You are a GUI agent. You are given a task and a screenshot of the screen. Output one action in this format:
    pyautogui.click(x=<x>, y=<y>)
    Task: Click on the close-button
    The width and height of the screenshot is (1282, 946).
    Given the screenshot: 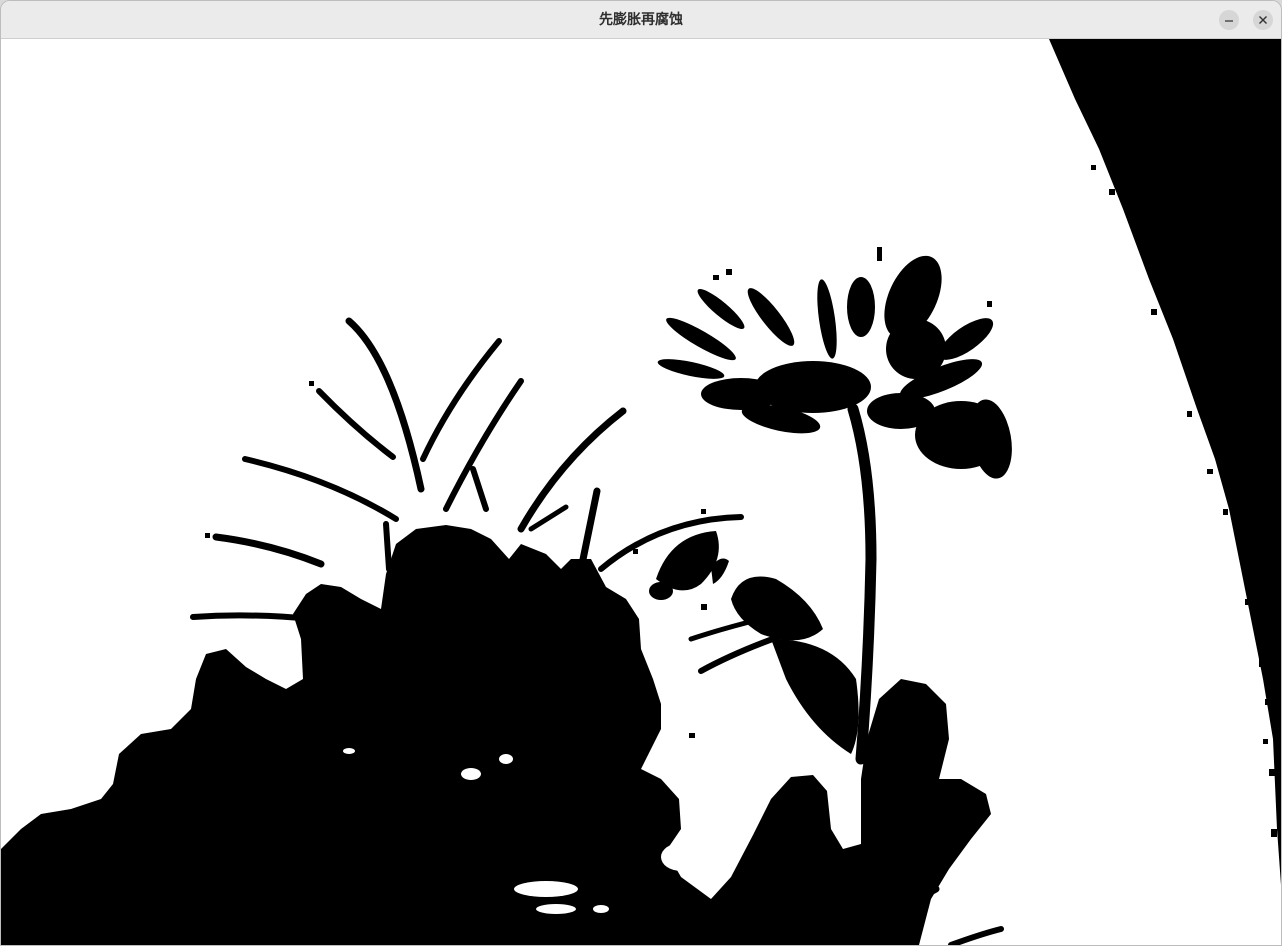 What is the action you would take?
    pyautogui.click(x=1263, y=20)
    